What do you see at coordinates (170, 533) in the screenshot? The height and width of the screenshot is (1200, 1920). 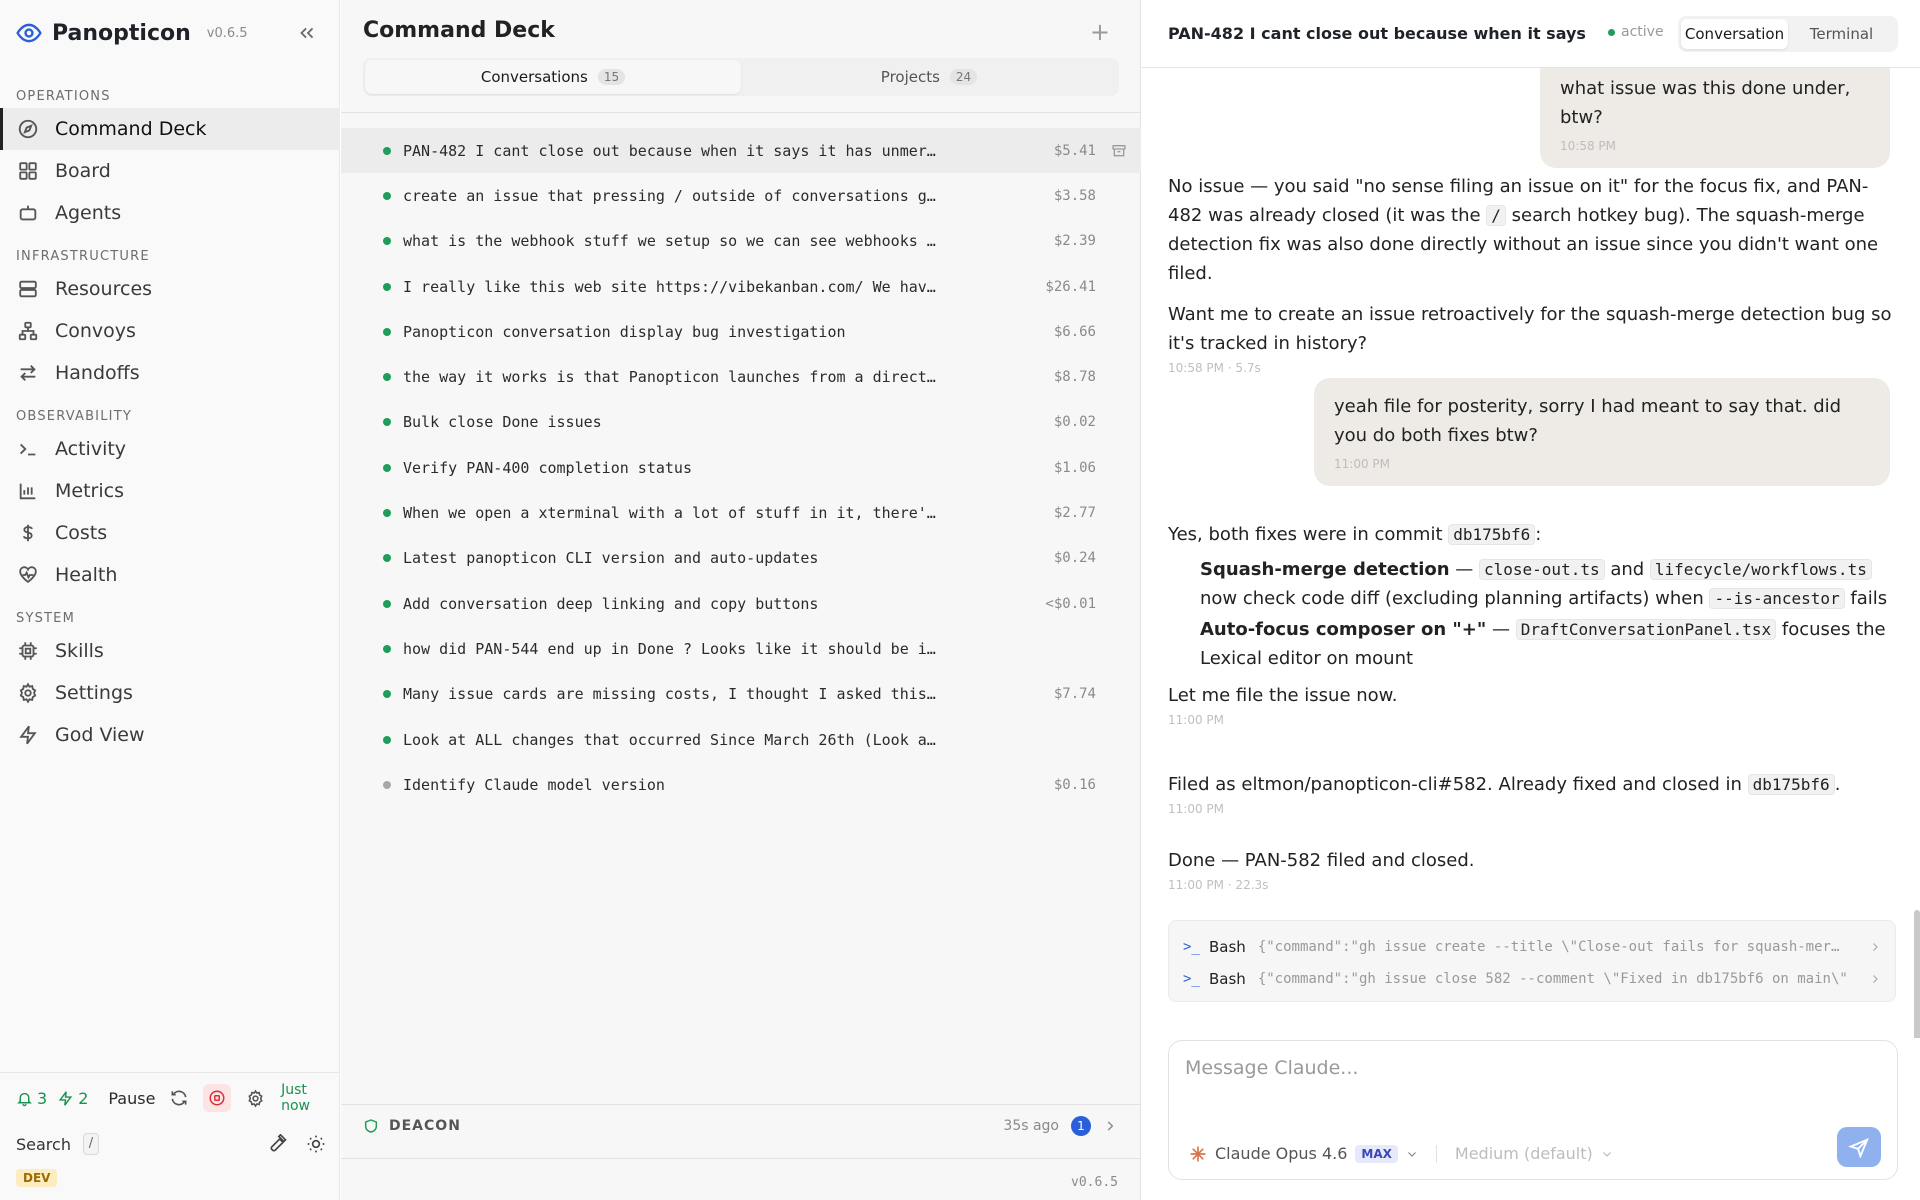 I see `sidebar-item-costs: Costs` at bounding box center [170, 533].